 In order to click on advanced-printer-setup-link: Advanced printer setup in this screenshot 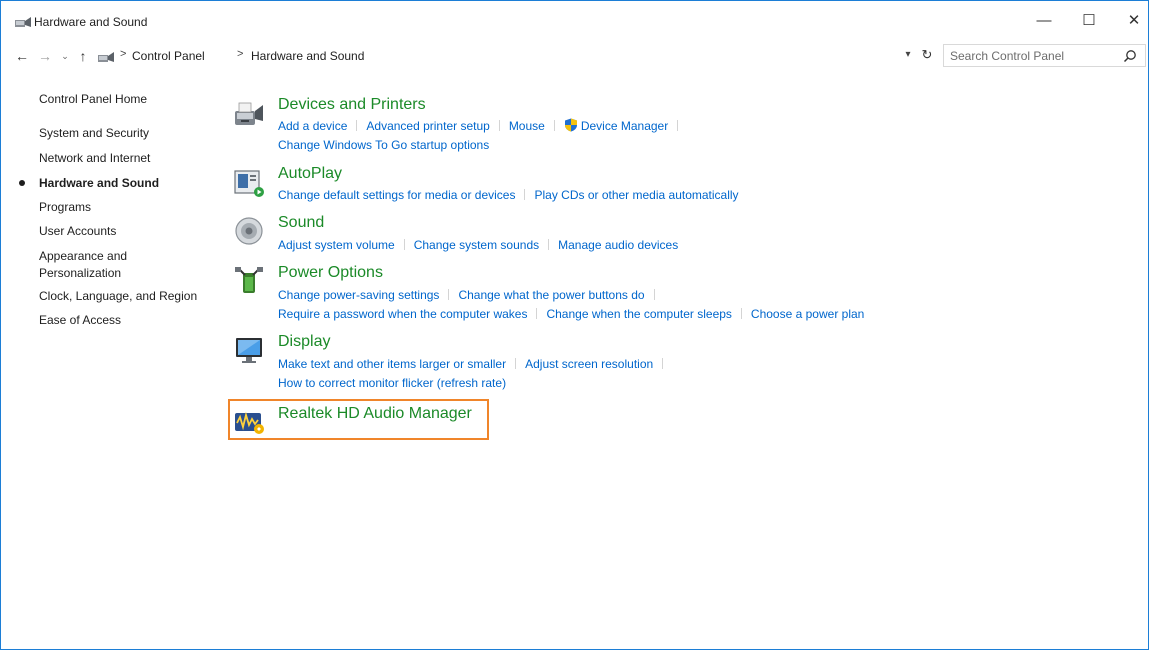, I will do `click(427, 126)`.